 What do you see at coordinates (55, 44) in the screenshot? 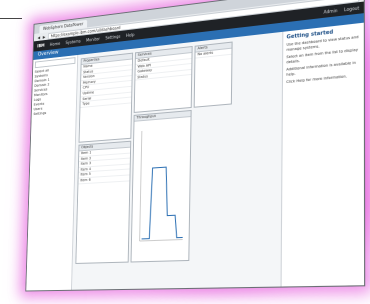
I see `nav-item-home: Home` at bounding box center [55, 44].